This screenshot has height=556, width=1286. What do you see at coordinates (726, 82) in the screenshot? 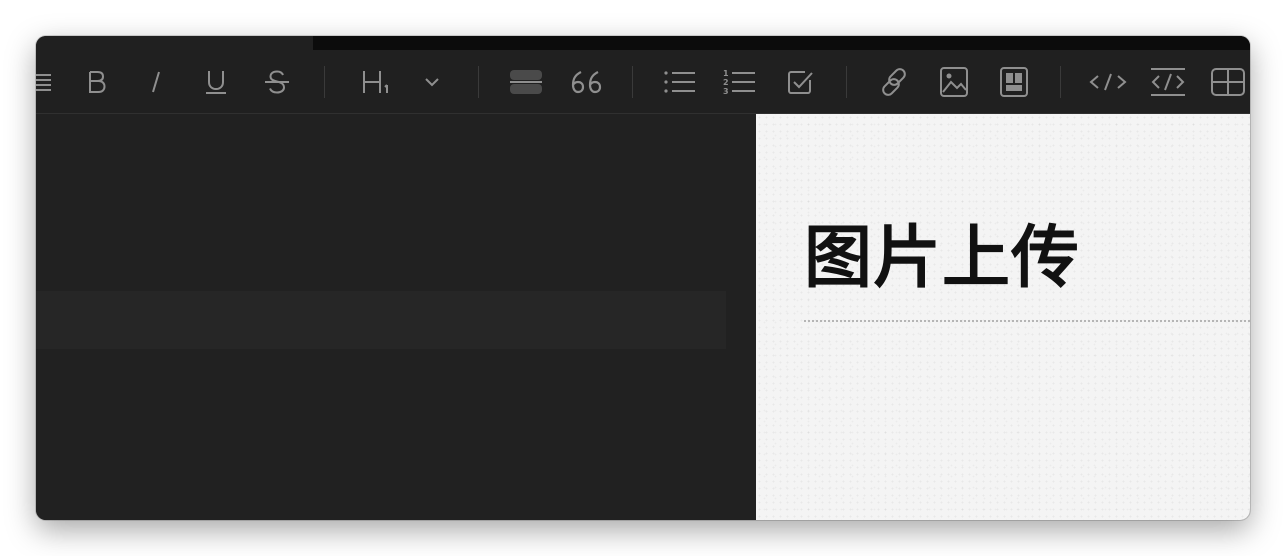
I see `svg-text: 2` at bounding box center [726, 82].